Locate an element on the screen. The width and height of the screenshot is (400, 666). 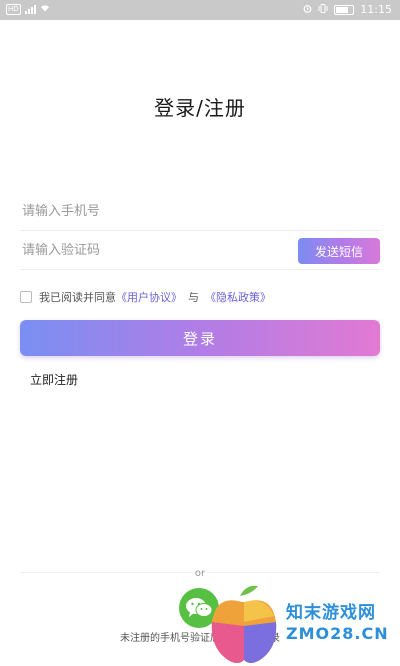
watermark-logo-icon is located at coordinates (244, 624).